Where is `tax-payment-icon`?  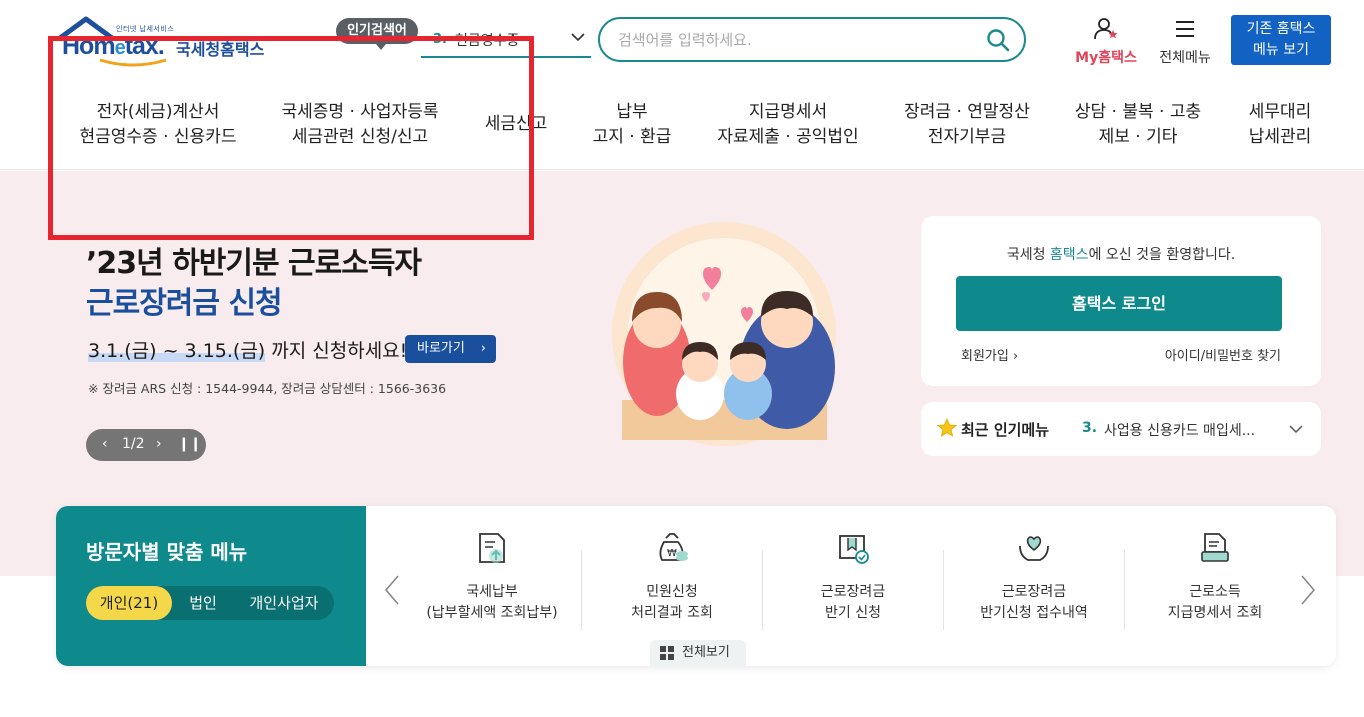 tax-payment-icon is located at coordinates (492, 548).